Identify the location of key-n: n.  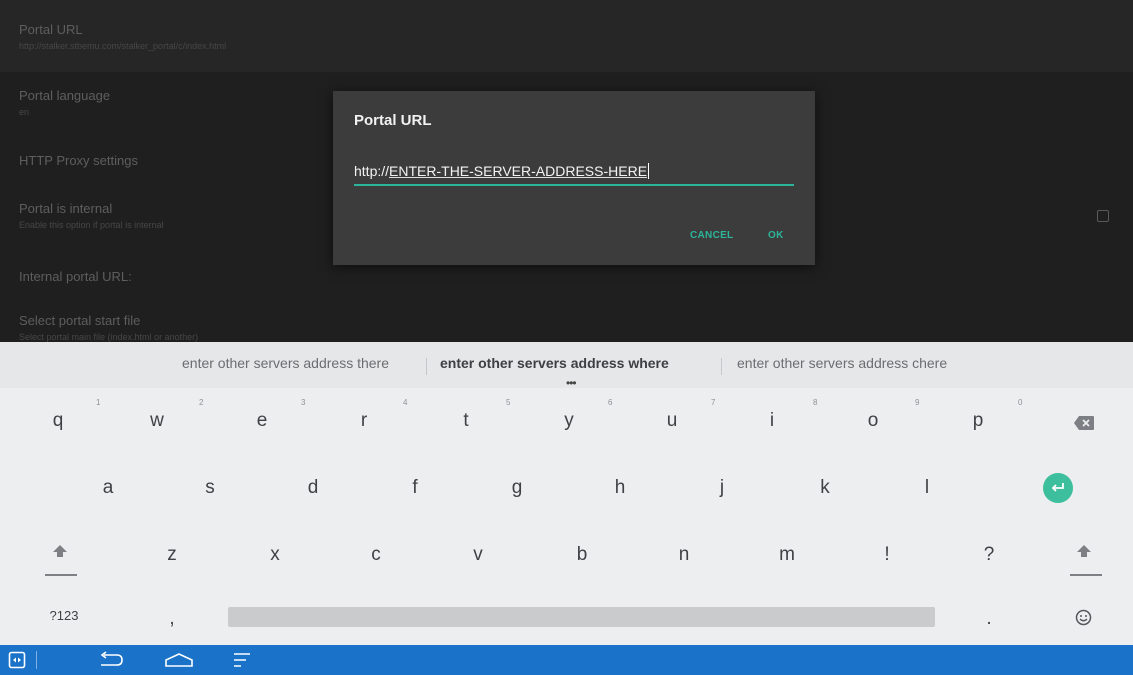
(684, 555).